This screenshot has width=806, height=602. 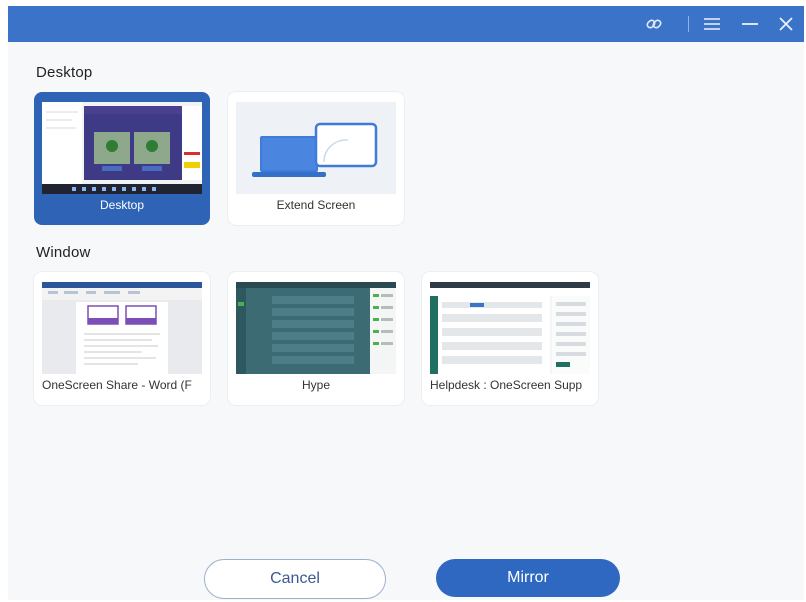 What do you see at coordinates (122, 328) in the screenshot?
I see `word-window-thumbnail` at bounding box center [122, 328].